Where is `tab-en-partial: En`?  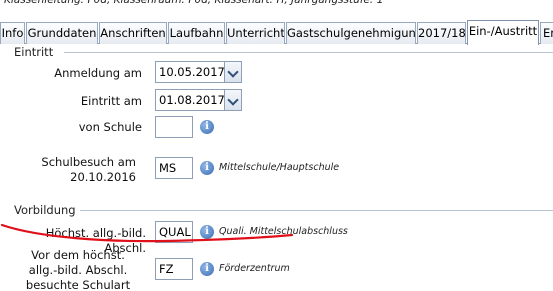 tab-en-partial: En is located at coordinates (546, 33).